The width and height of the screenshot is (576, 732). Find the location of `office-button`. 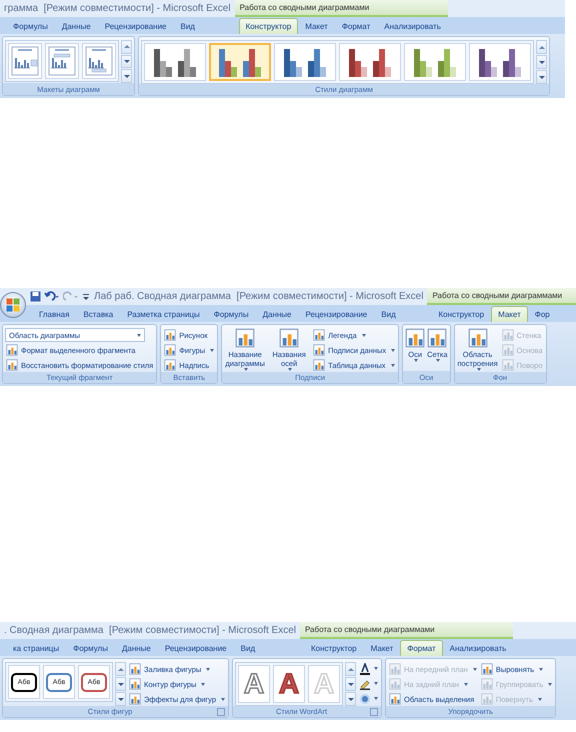

office-button is located at coordinates (13, 305).